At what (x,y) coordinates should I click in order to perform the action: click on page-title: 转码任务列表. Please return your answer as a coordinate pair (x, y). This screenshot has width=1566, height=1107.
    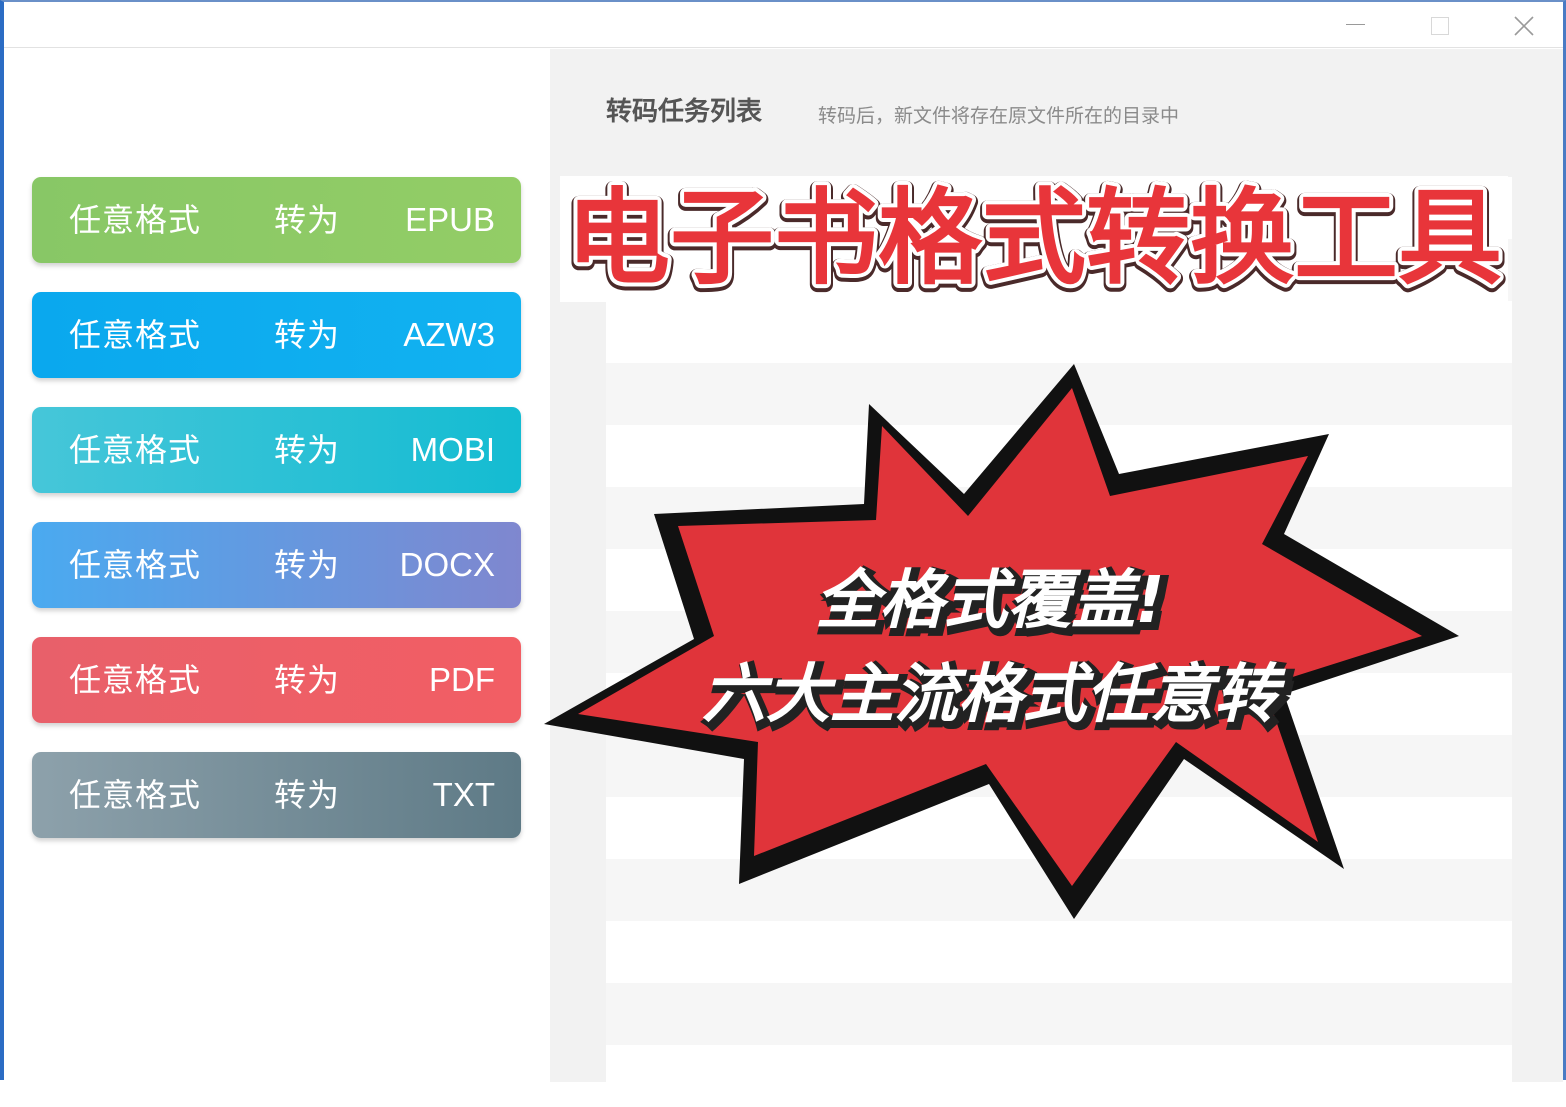
    Looking at the image, I should click on (684, 112).